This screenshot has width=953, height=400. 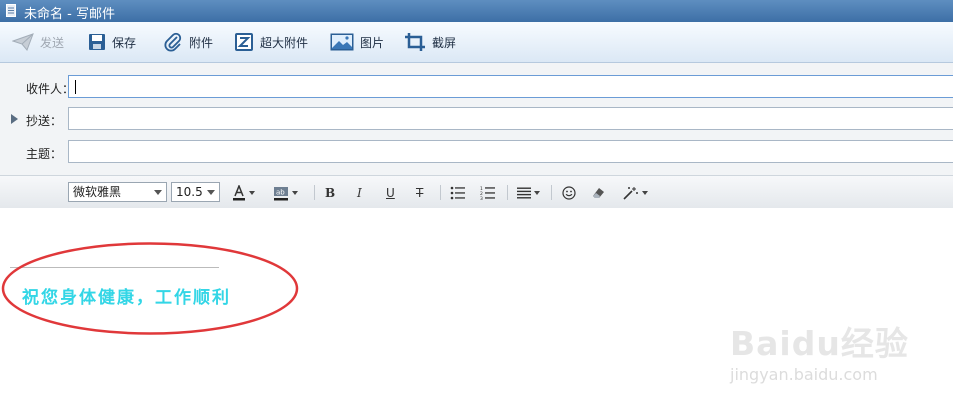 I want to click on image-label: 图片, so click(x=372, y=42).